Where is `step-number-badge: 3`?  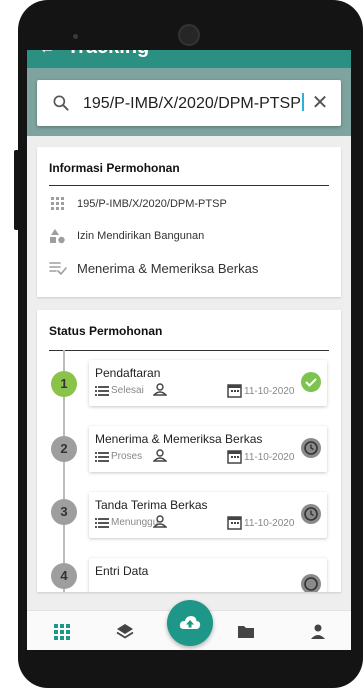
step-number-badge: 3 is located at coordinates (64, 512).